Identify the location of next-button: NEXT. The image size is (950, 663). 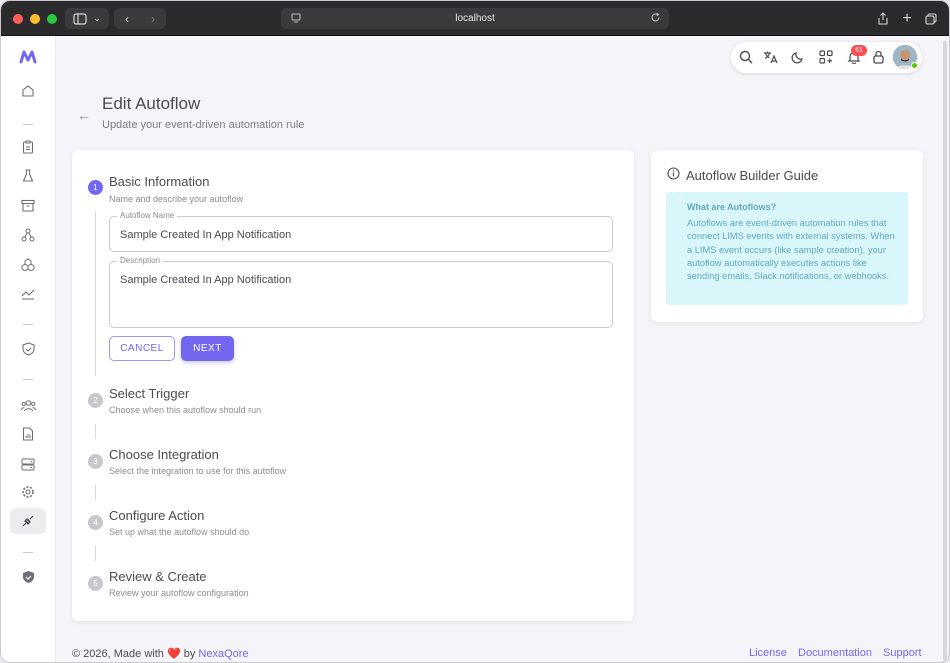
(207, 348).